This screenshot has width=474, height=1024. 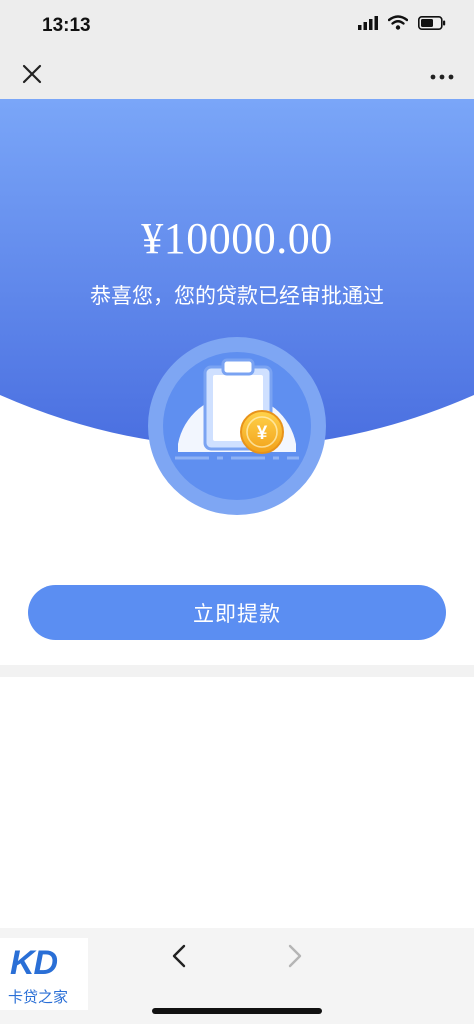 What do you see at coordinates (38, 997) in the screenshot?
I see `watermark-text: 卡贷之家` at bounding box center [38, 997].